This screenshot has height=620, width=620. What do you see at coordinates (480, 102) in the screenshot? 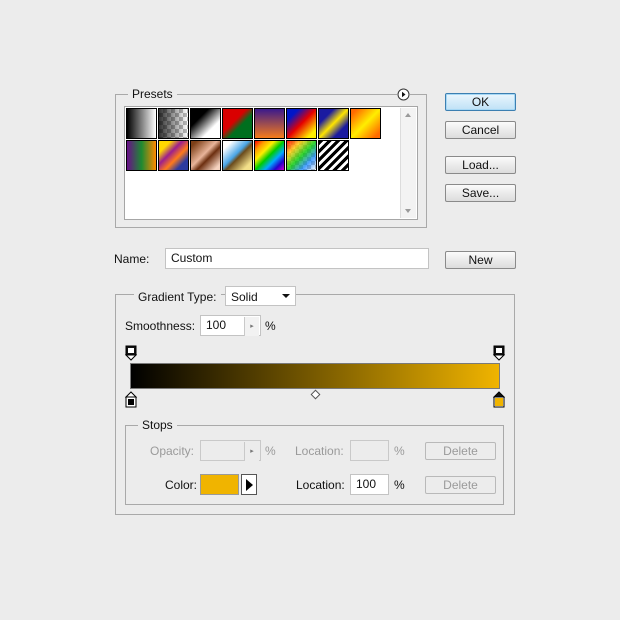
I see `ok-button: OK` at bounding box center [480, 102].